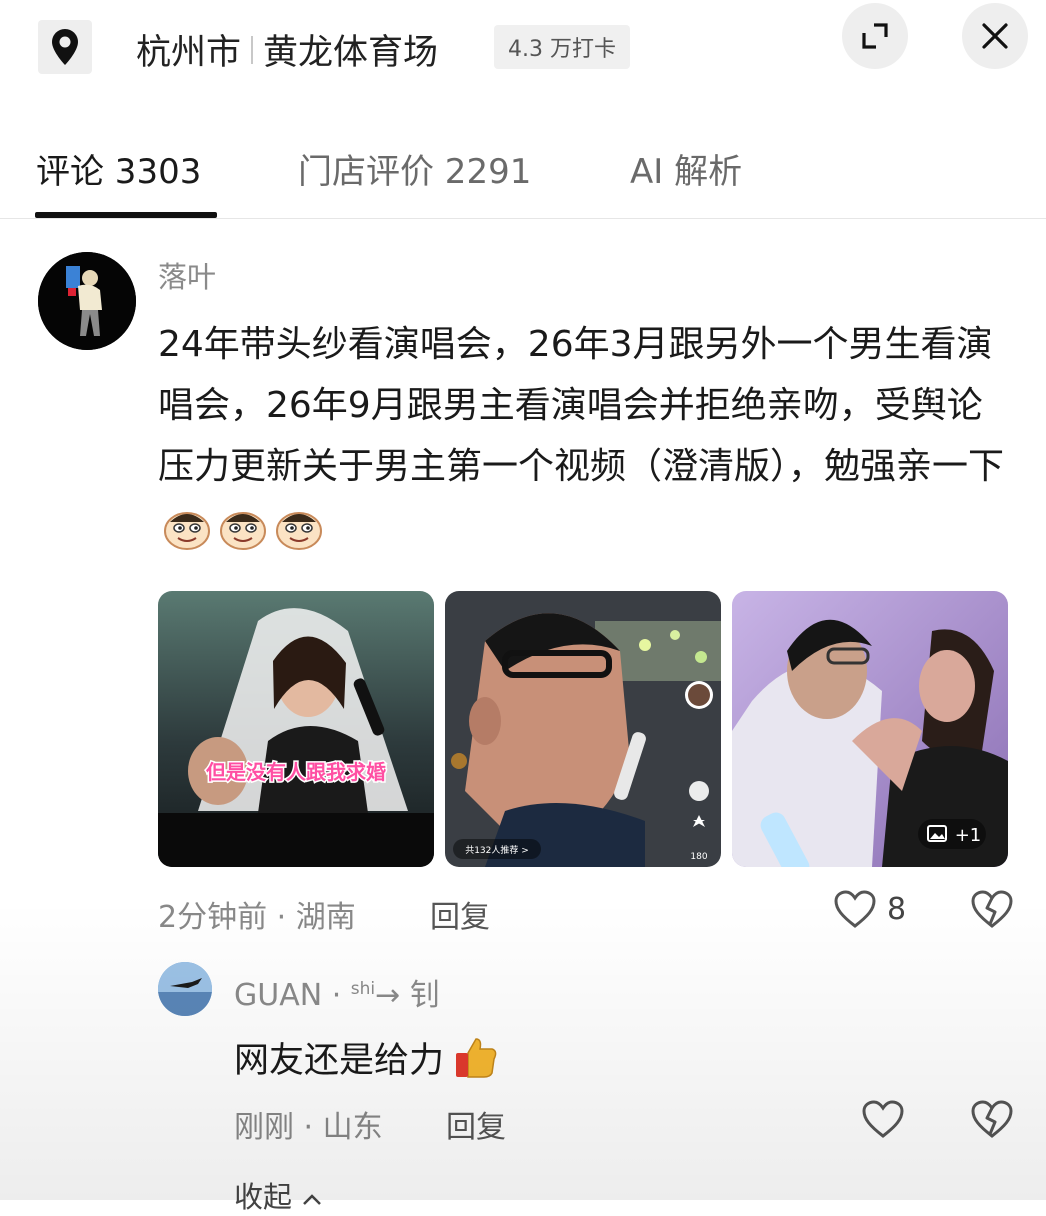 This screenshot has width=1046, height=1216. Describe the element at coordinates (308, 1127) in the screenshot. I see `sub-comment-time-location: 刚刚 · 山东` at that location.